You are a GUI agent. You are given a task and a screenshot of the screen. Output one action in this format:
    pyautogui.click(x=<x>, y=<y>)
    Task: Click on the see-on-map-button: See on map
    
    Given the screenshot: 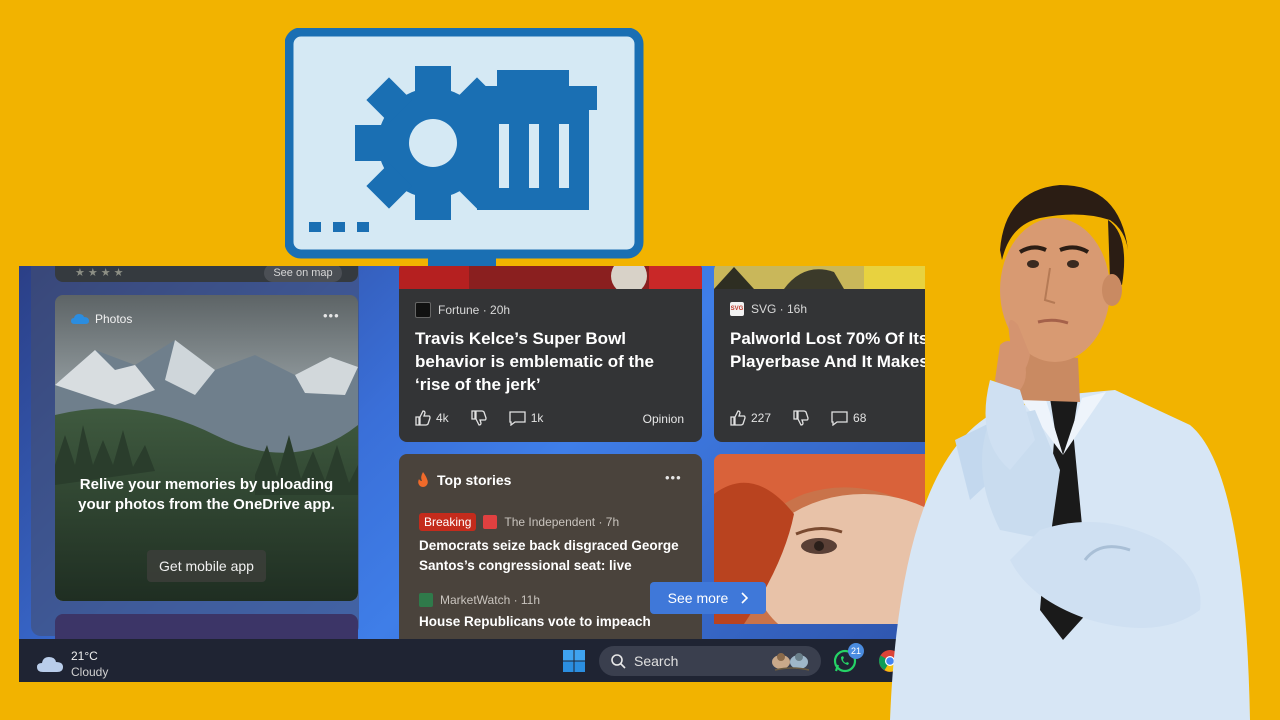 What is the action you would take?
    pyautogui.click(x=303, y=274)
    